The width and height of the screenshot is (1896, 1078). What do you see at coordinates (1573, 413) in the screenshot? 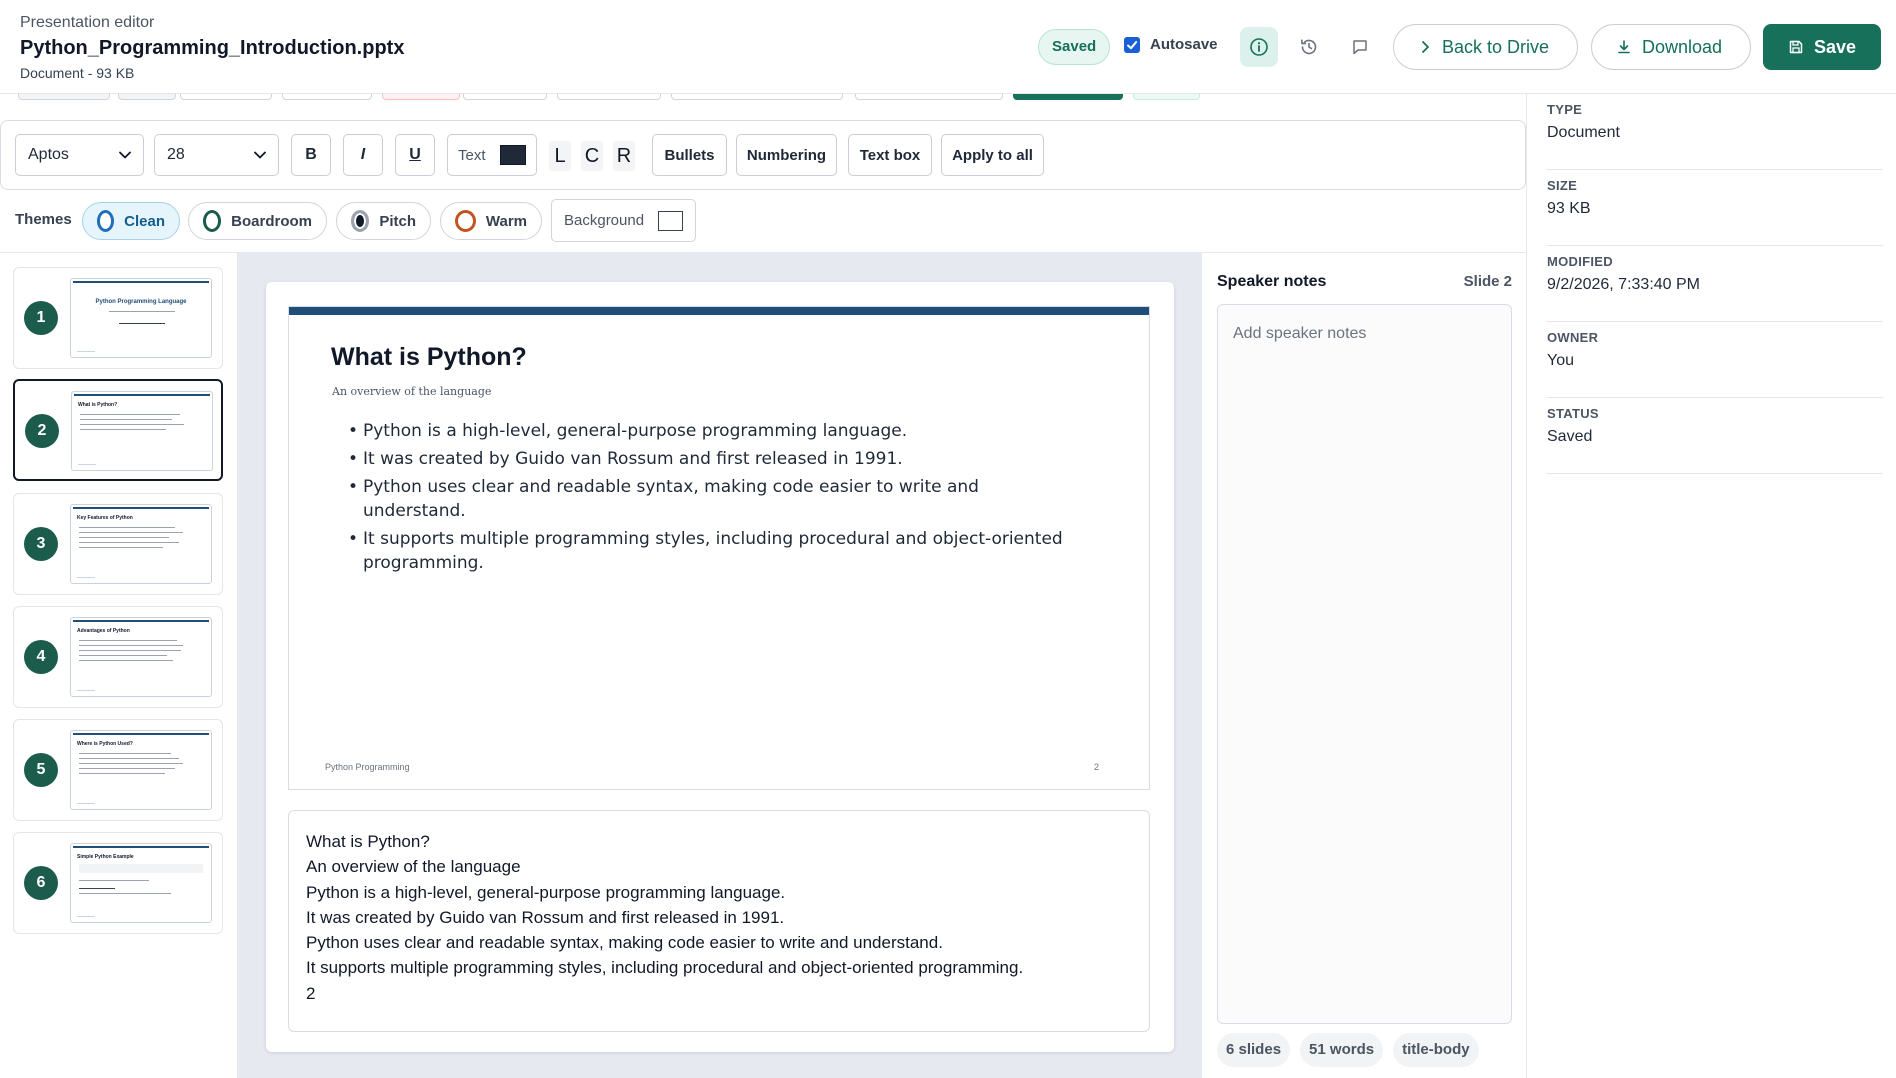
I see `info-label: STATUS` at bounding box center [1573, 413].